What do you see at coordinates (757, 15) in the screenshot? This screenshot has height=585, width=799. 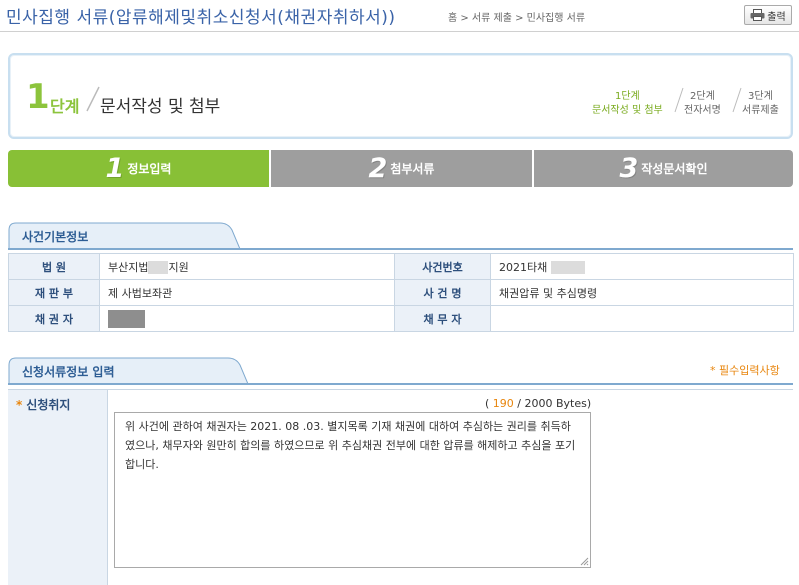 I see `printer-icon` at bounding box center [757, 15].